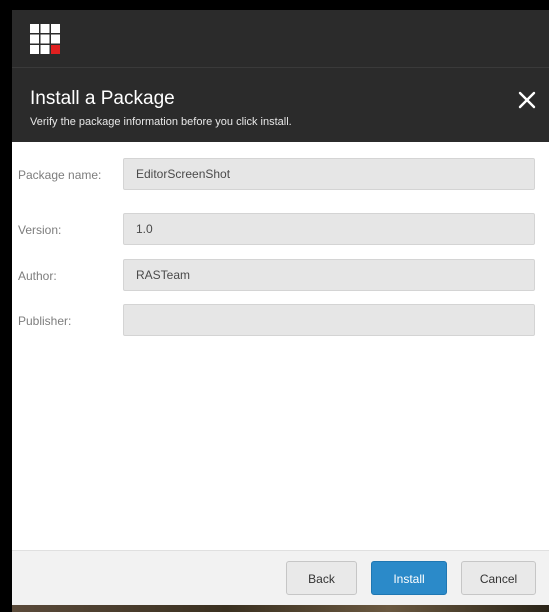  Describe the element at coordinates (280, 608) in the screenshot. I see `background-desktop-strip` at that location.